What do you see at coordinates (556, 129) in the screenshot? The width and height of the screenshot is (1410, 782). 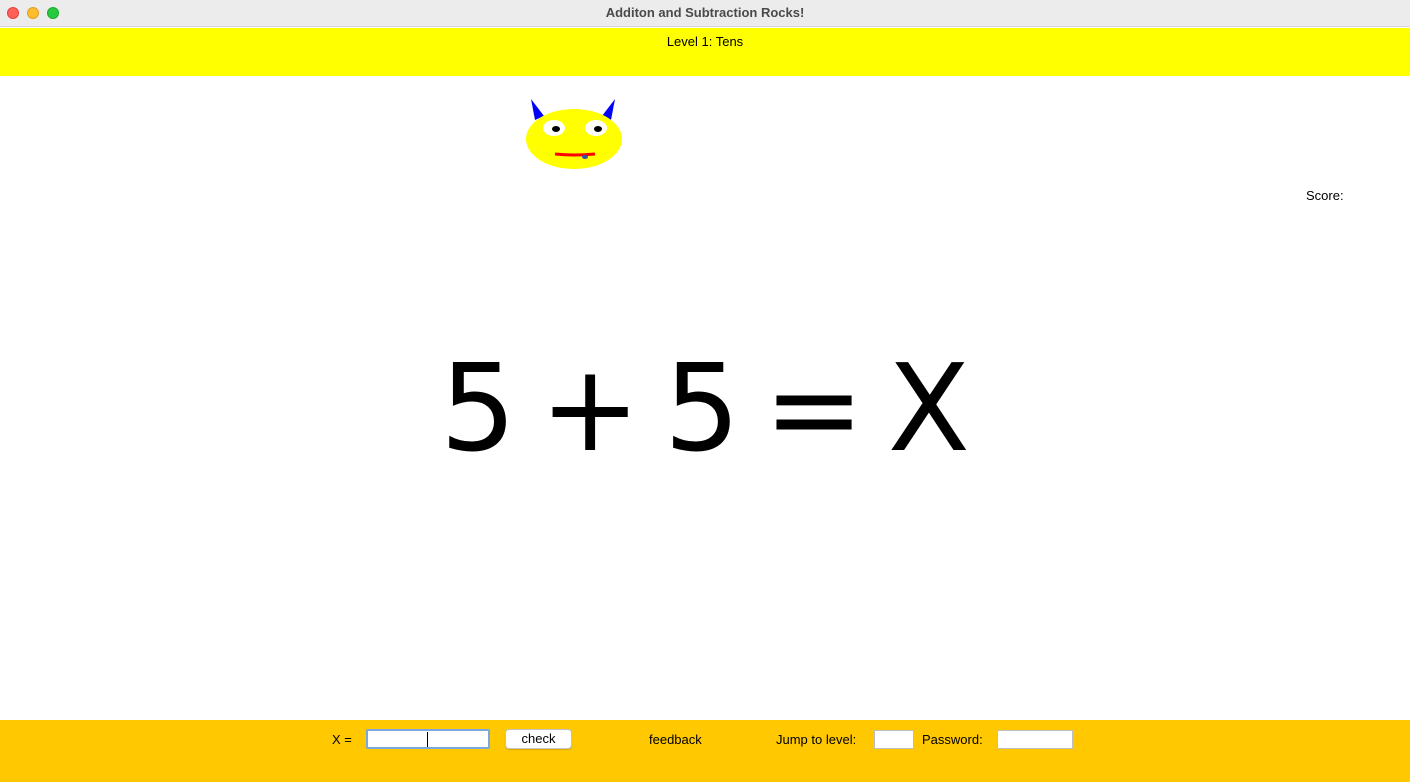 I see `left-pupil` at bounding box center [556, 129].